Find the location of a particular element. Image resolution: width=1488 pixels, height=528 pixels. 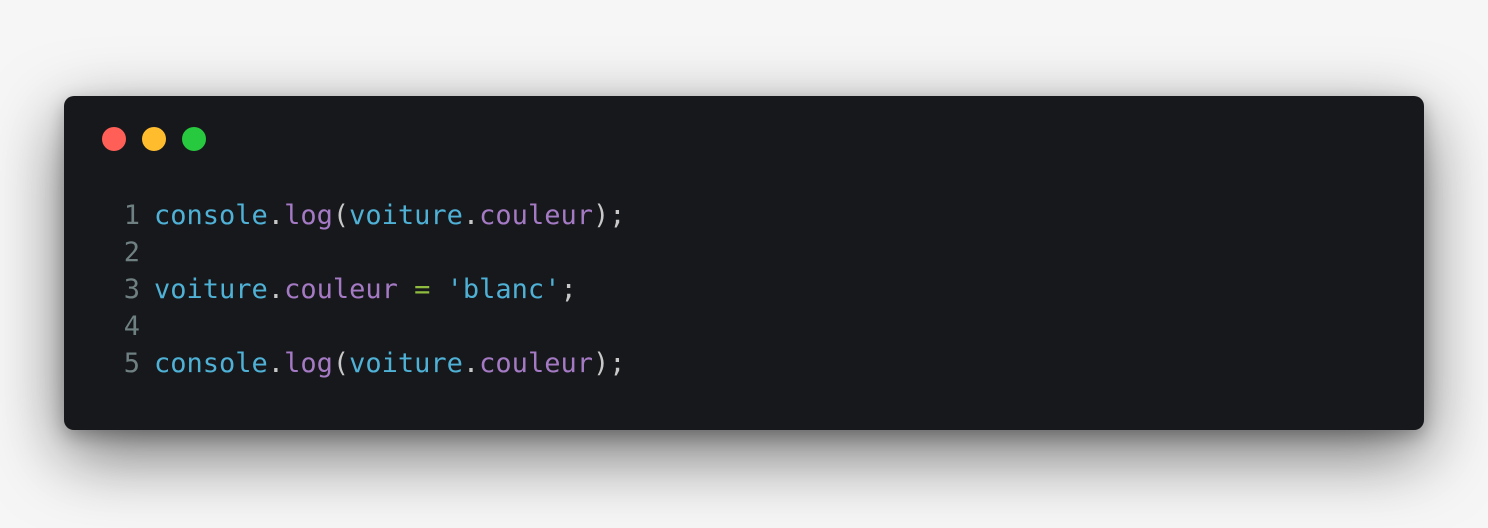

line-number: 1 is located at coordinates (131, 215).